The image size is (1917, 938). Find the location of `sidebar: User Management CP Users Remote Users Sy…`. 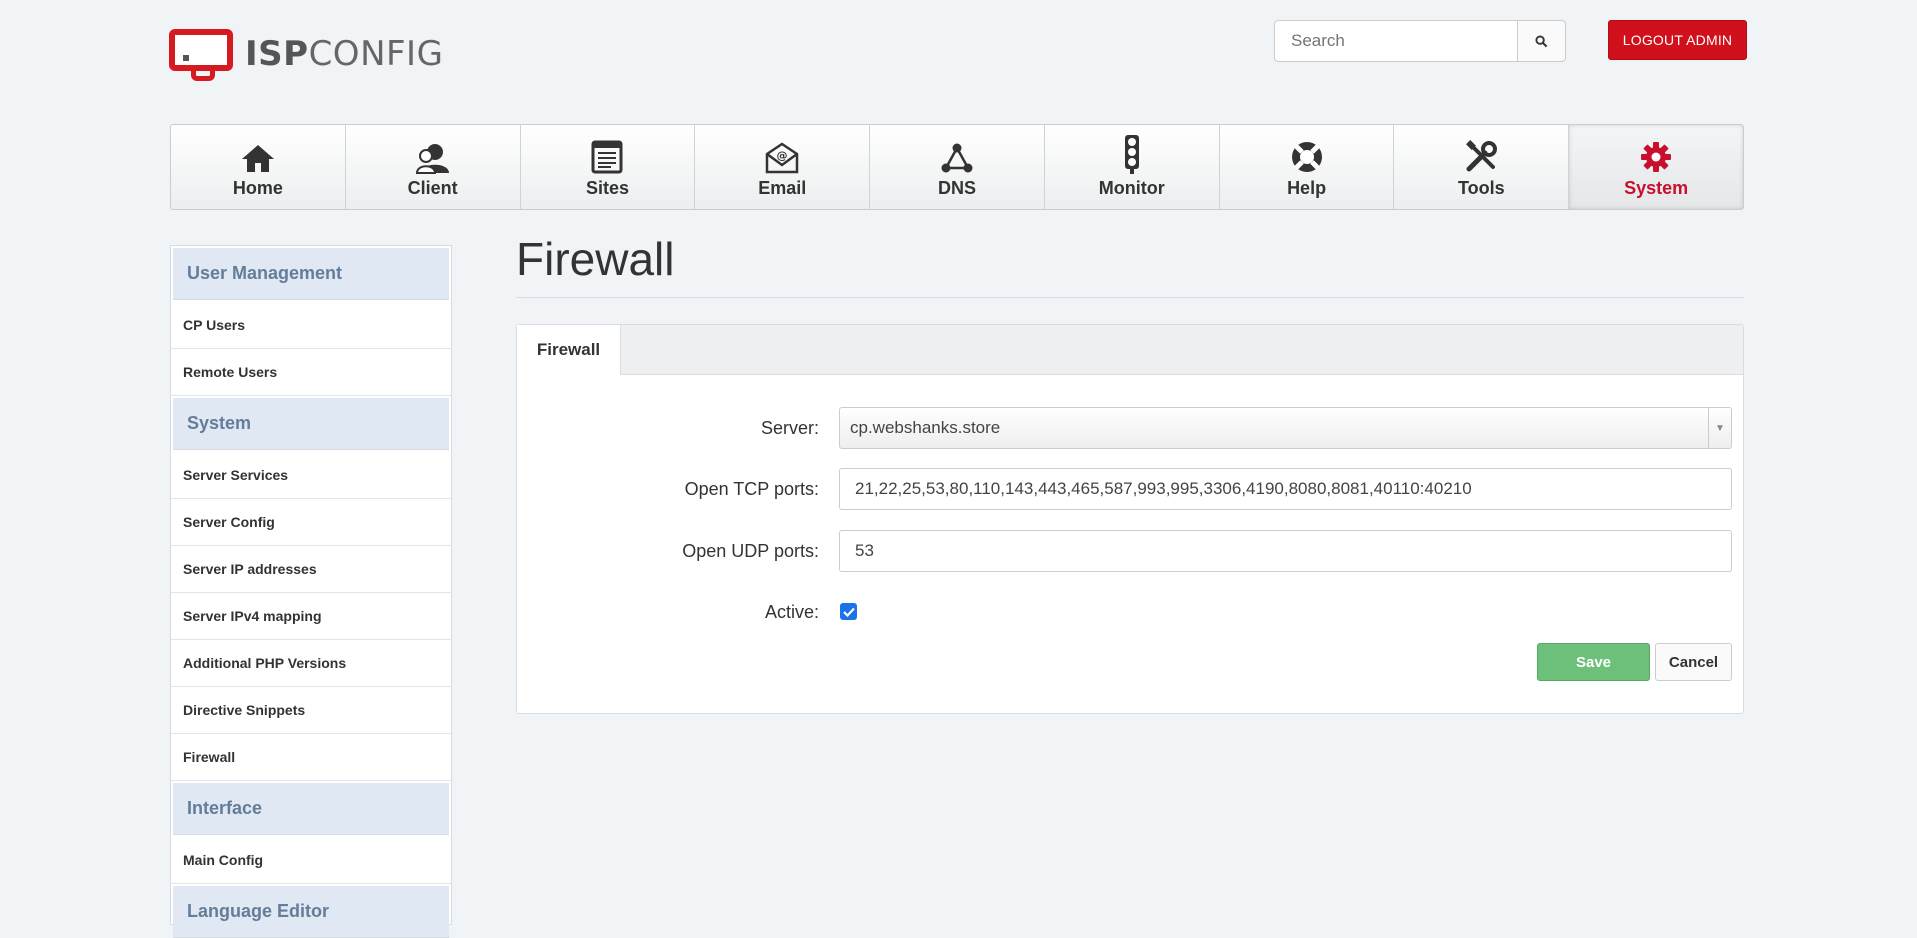

sidebar: User Management CP Users Remote Users Sy… is located at coordinates (311, 591).